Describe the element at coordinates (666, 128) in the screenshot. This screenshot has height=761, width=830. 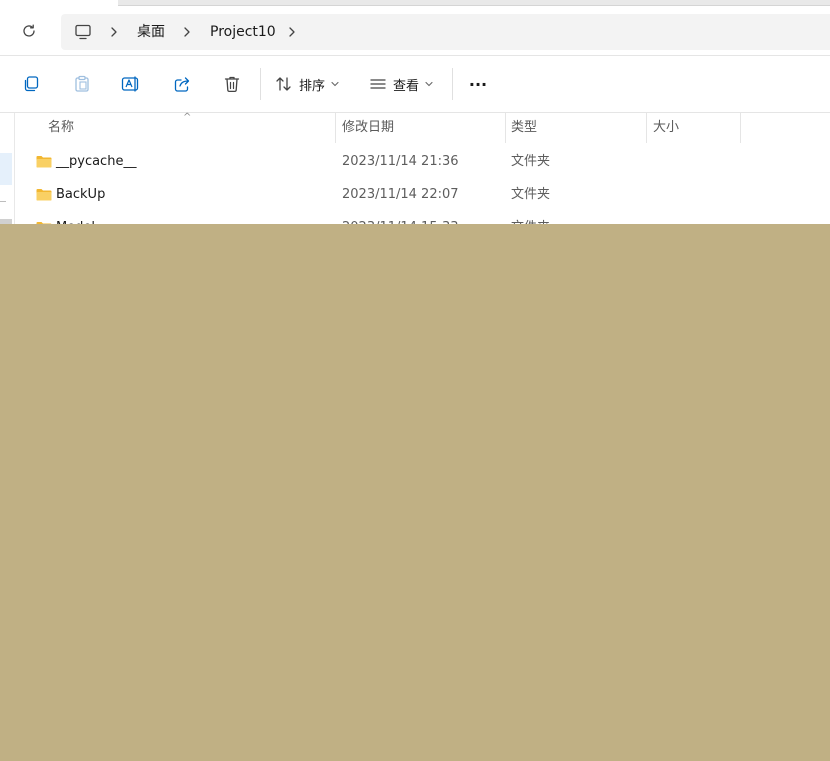
I see `column-header-size: 大小` at that location.